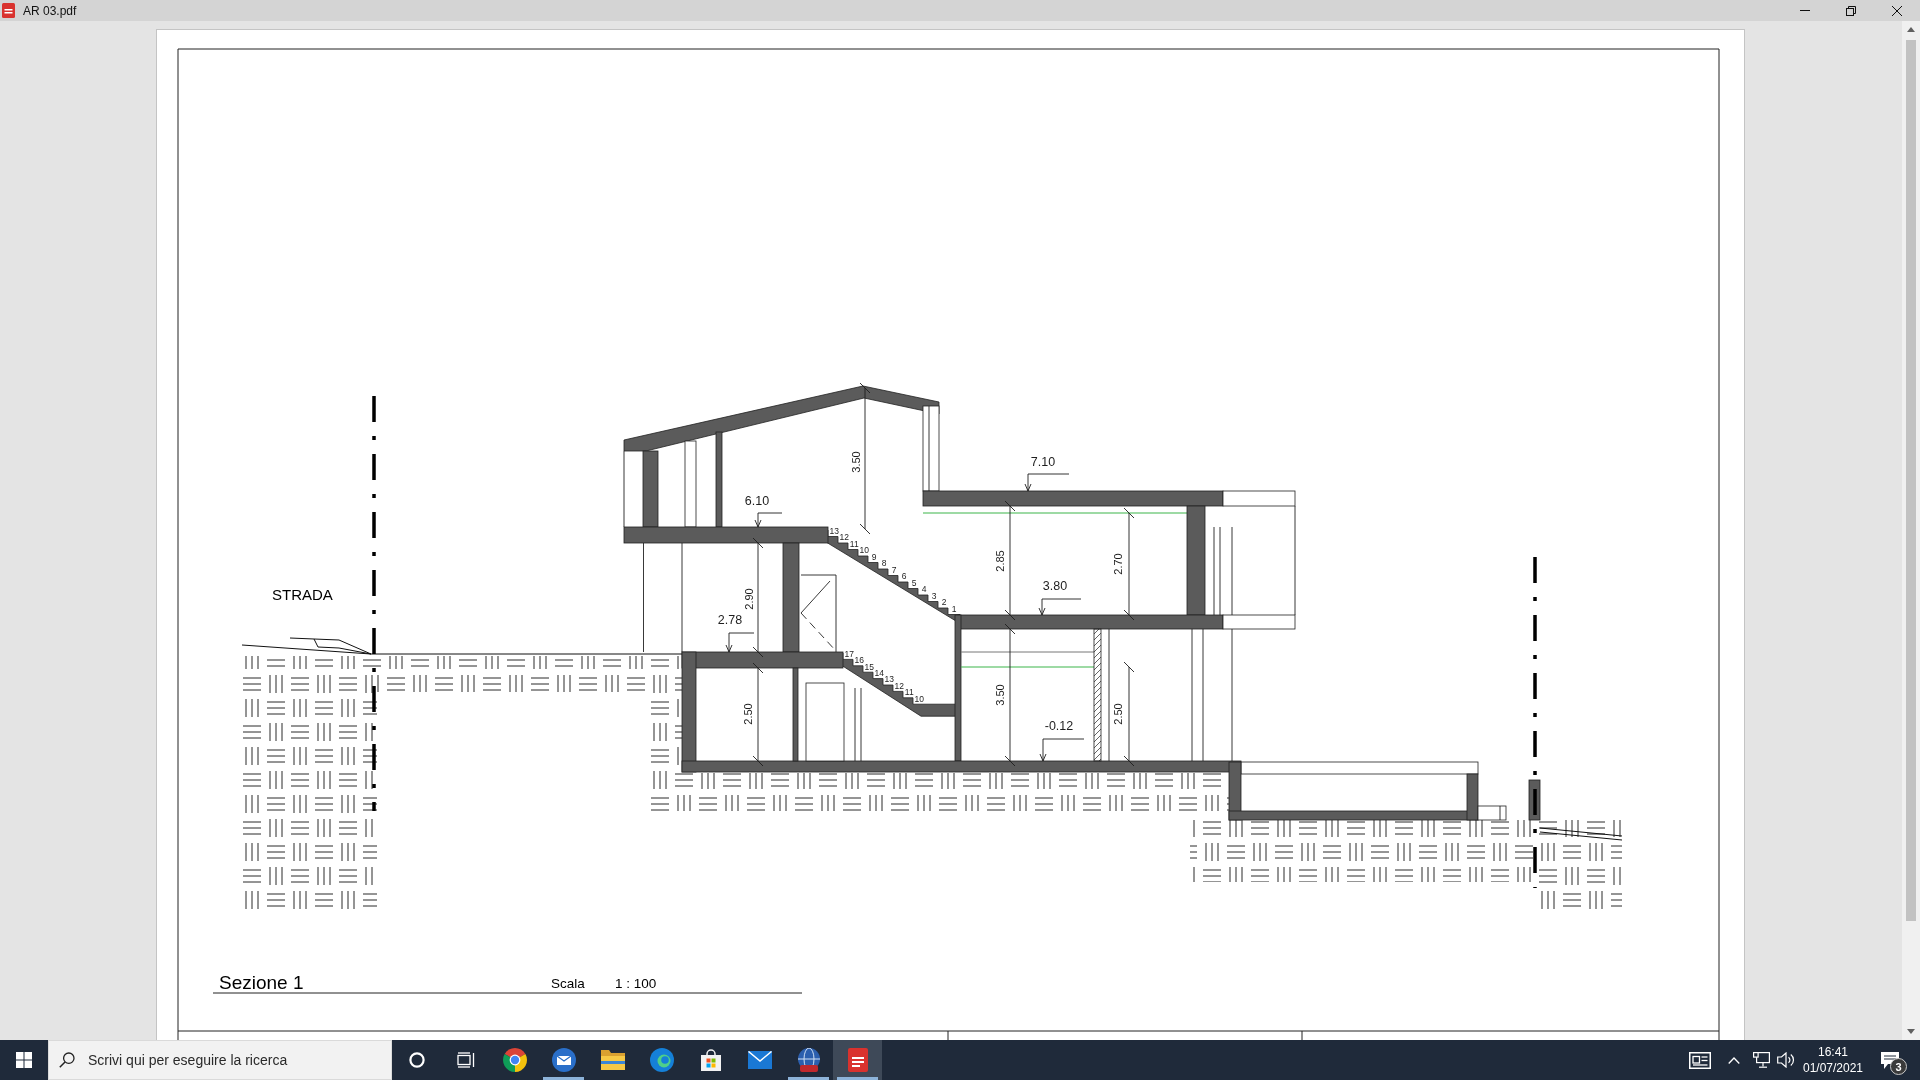  Describe the element at coordinates (1700, 1060) in the screenshot. I see `newspaper-icon` at that location.